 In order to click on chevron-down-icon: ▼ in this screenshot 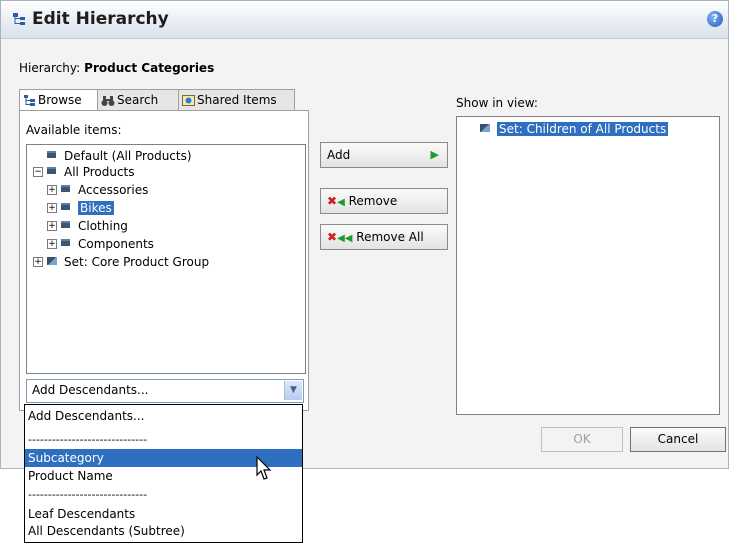, I will do `click(293, 390)`.